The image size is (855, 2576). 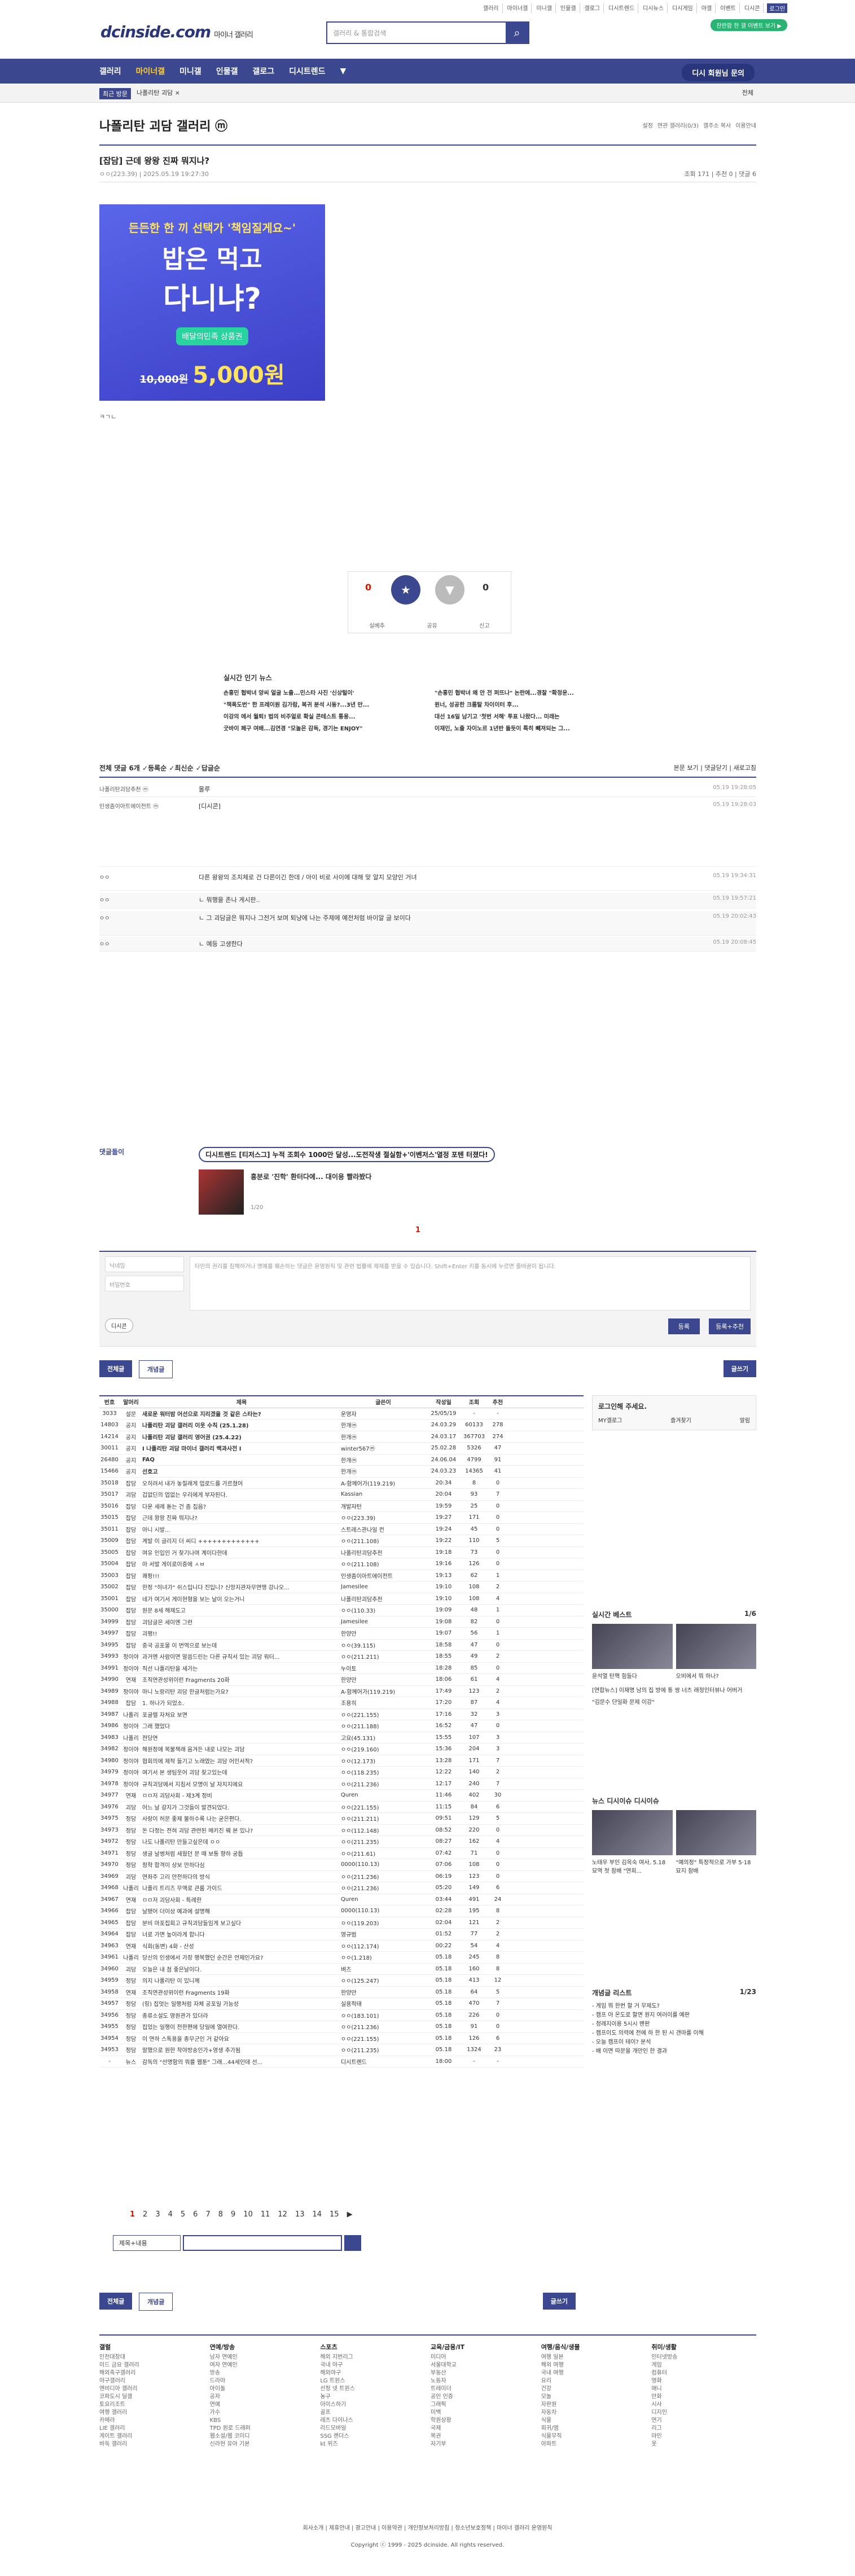 What do you see at coordinates (372, 2365) in the screenshot?
I see `footer-link: 국내 야구` at bounding box center [372, 2365].